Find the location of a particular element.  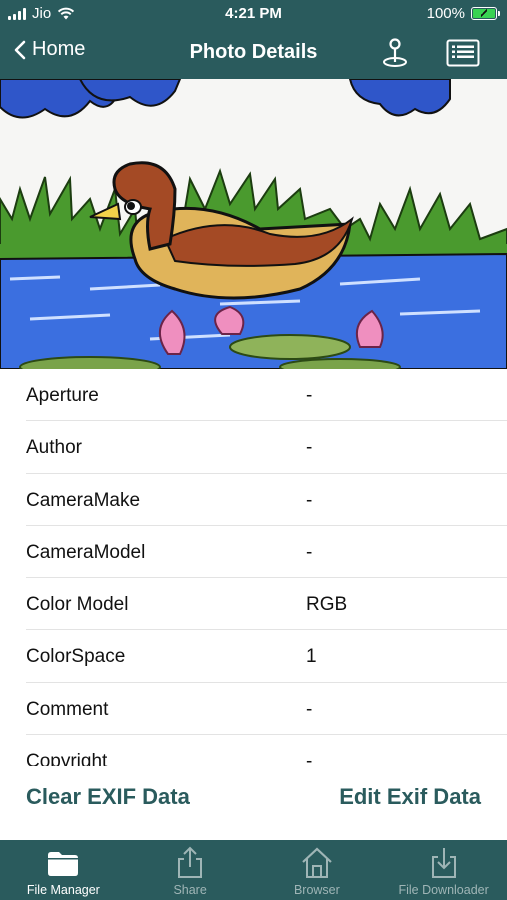

list-item: CameraModel - is located at coordinates (266, 552).